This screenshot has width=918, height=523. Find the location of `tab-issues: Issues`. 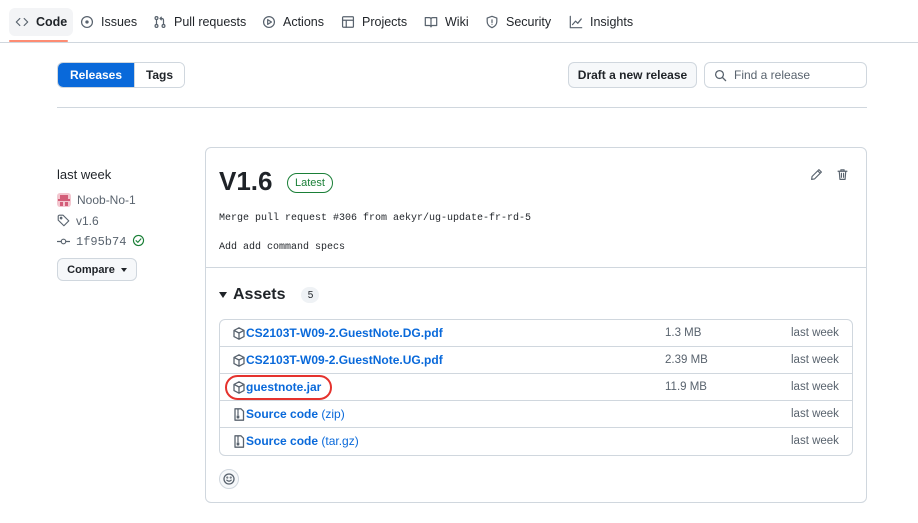

tab-issues: Issues is located at coordinates (108, 22).